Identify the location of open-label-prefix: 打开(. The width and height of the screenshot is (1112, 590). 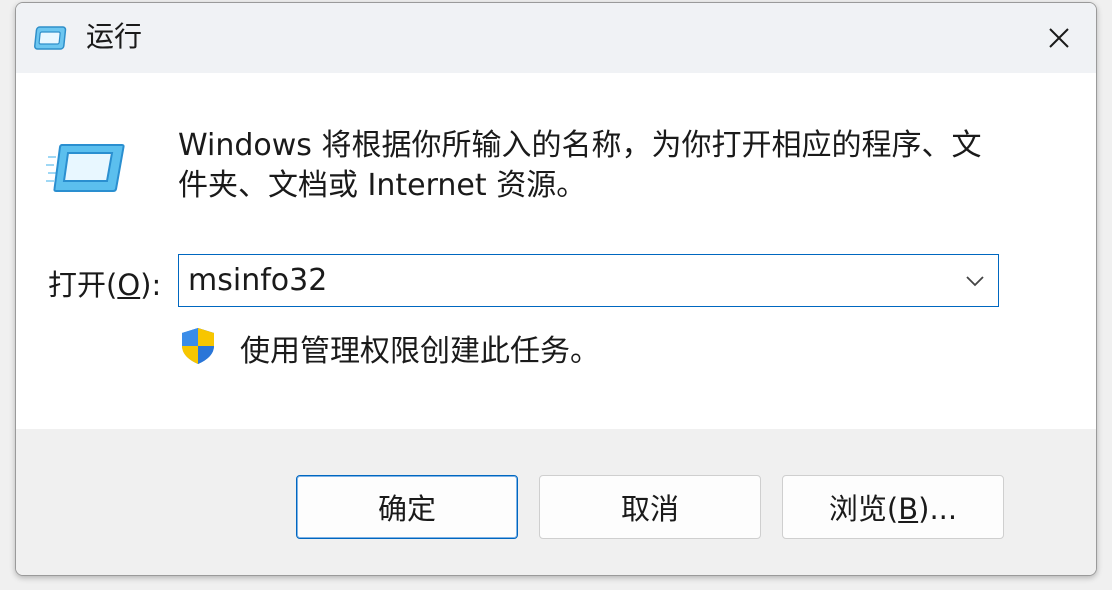
(83, 285).